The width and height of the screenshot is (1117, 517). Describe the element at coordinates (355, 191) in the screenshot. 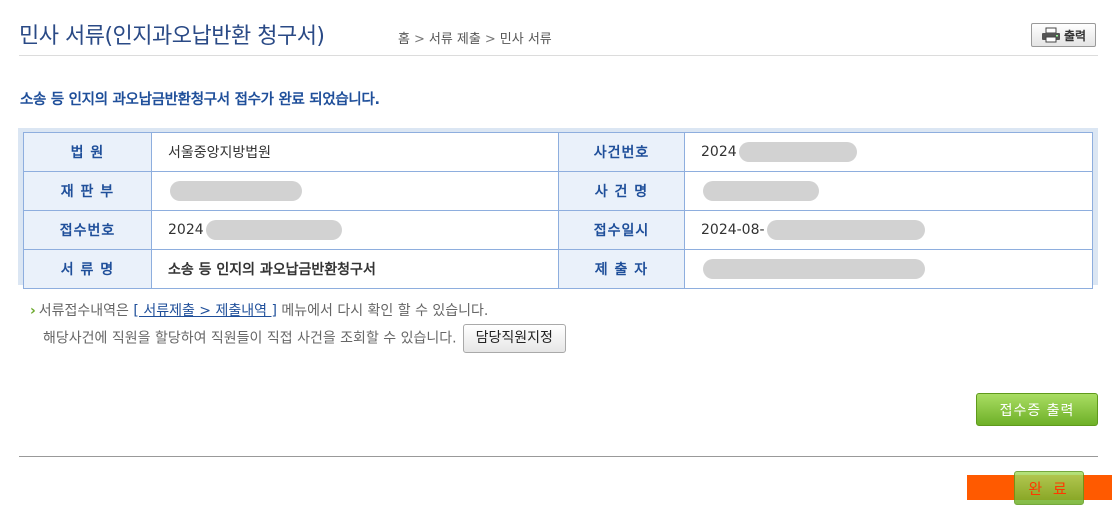

I see `division-cell` at that location.